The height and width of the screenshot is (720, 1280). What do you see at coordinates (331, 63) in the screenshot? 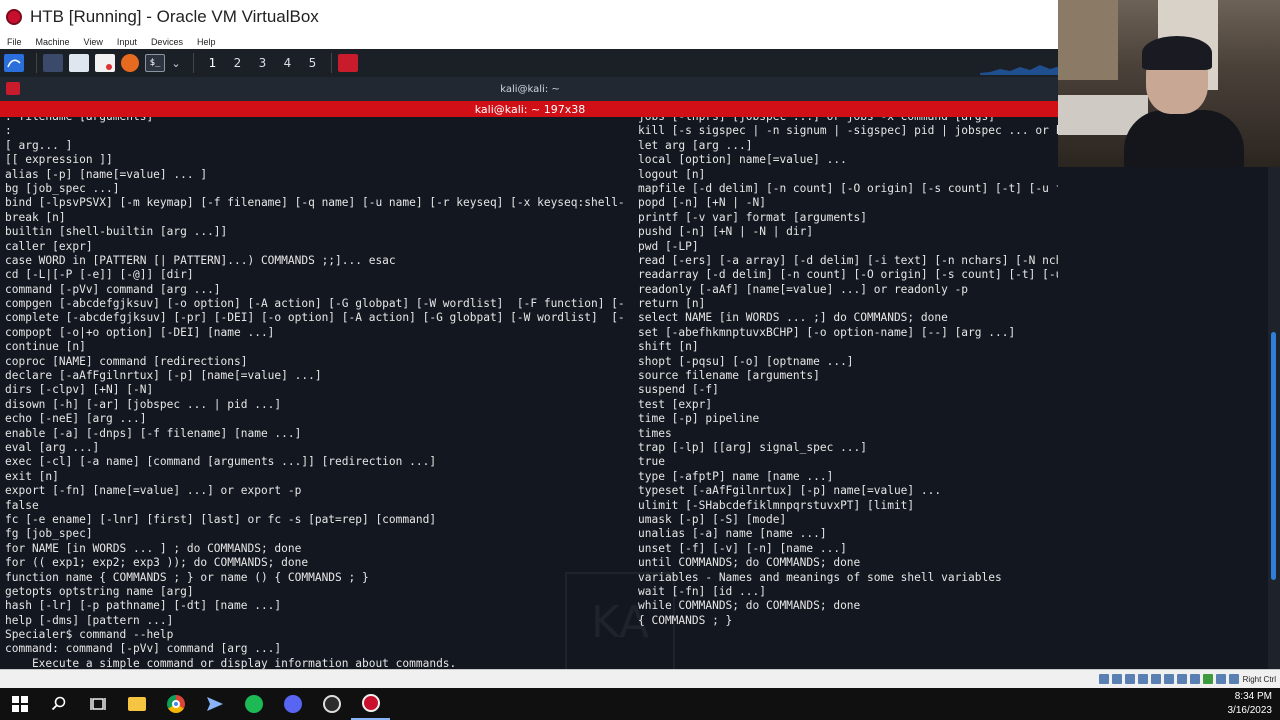
I see `panel-separator` at bounding box center [331, 63].